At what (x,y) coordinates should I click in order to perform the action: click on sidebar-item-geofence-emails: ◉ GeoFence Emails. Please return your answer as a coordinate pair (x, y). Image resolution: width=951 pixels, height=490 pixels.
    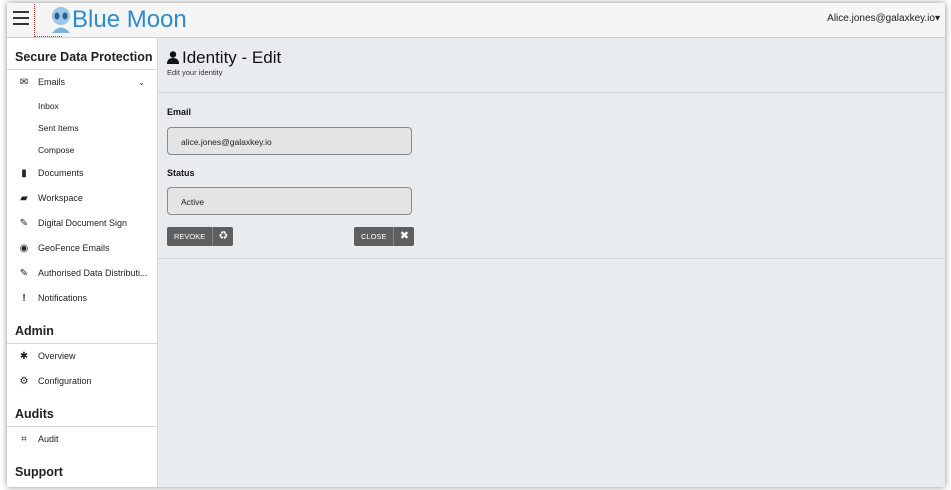
    Looking at the image, I should click on (82, 248).